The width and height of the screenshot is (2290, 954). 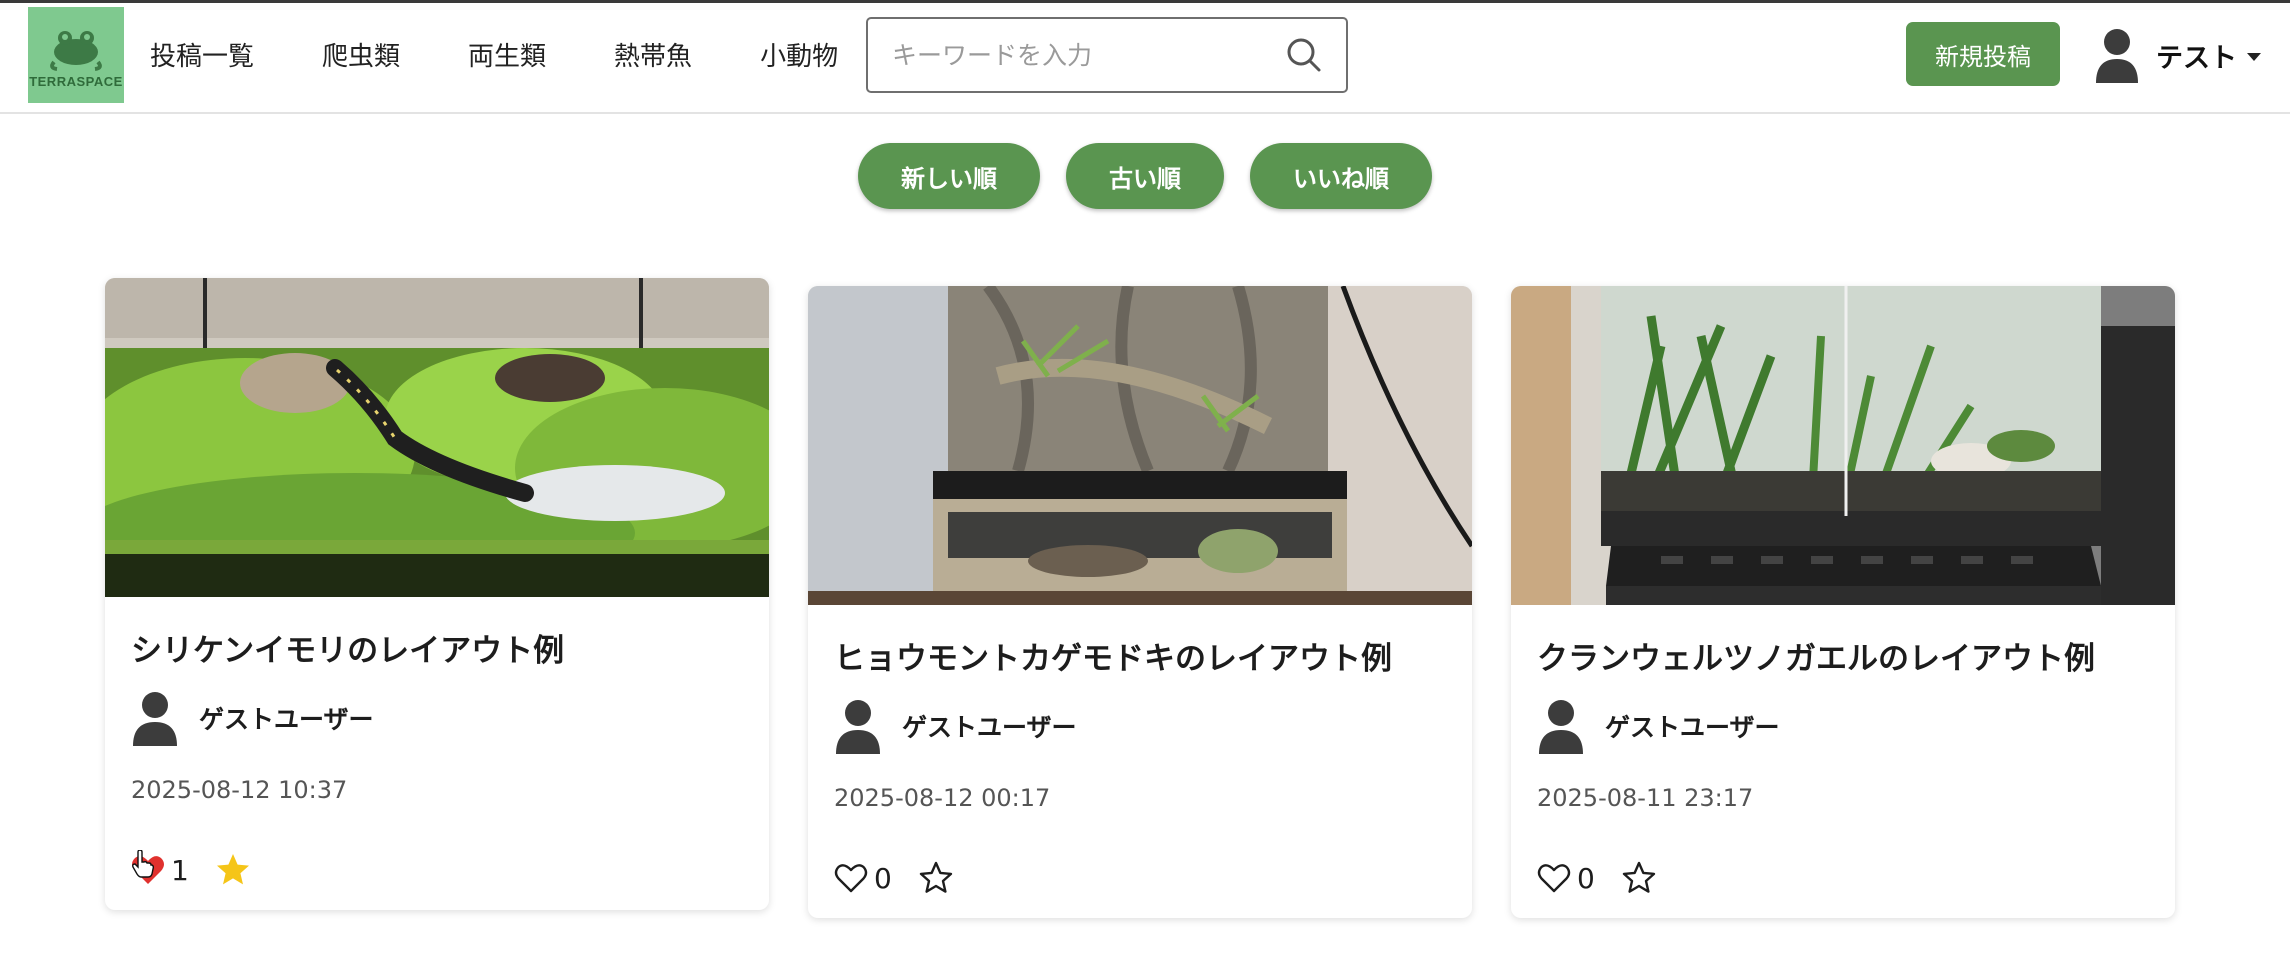 What do you see at coordinates (1645, 798) in the screenshot?
I see `post-date: 2025-08-11 23:17` at bounding box center [1645, 798].